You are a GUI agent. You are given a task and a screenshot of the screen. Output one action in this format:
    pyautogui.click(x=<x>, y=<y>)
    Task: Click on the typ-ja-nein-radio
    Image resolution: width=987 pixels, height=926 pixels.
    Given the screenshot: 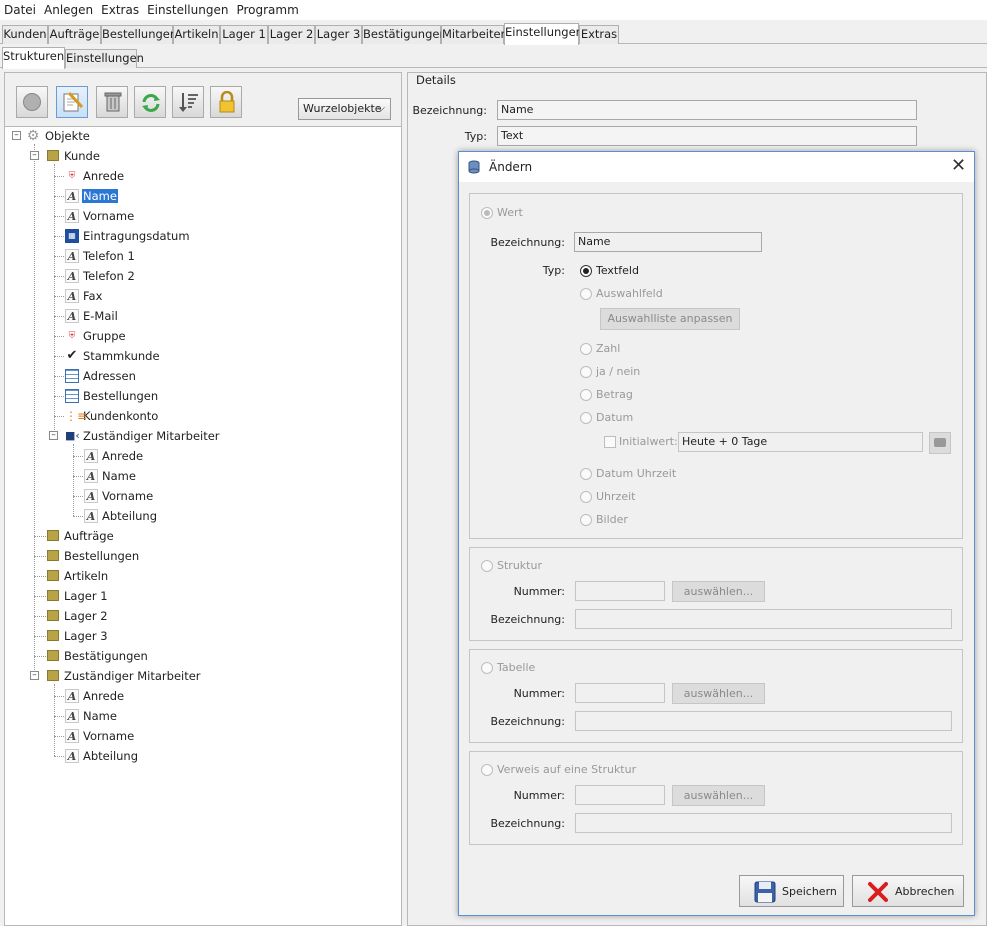 What is the action you would take?
    pyautogui.click(x=586, y=372)
    